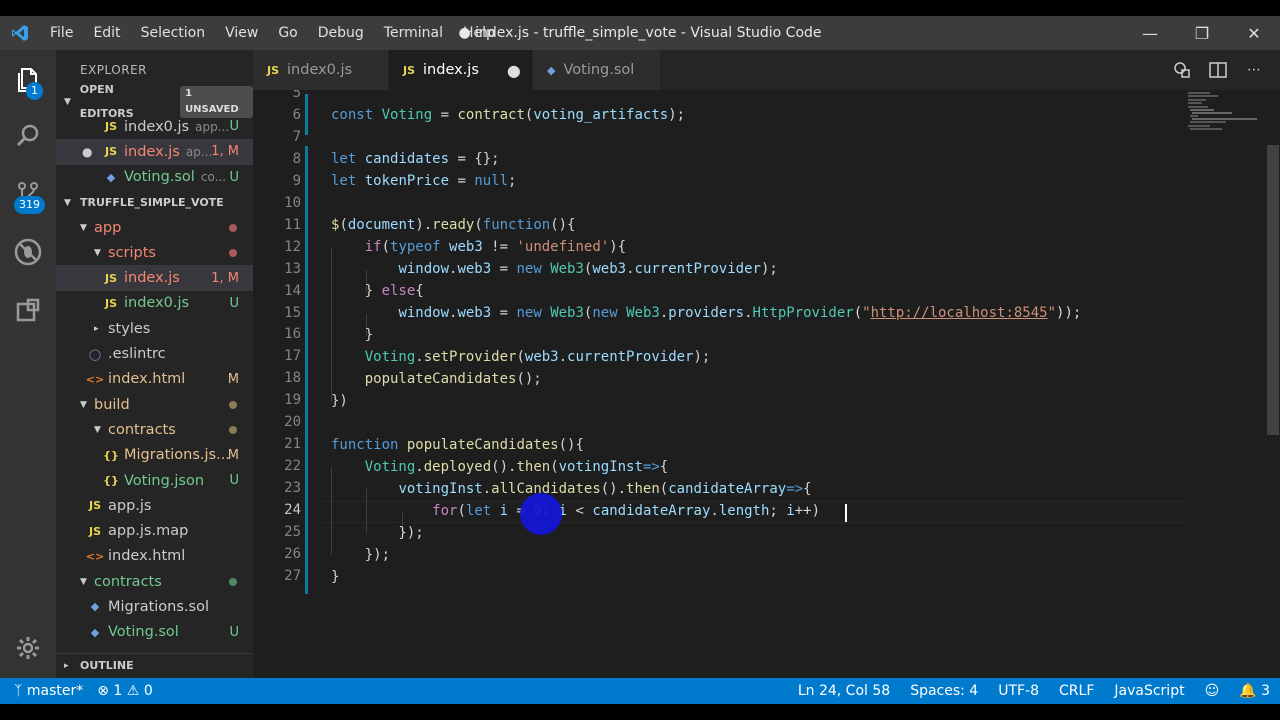 The height and width of the screenshot is (720, 1280). Describe the element at coordinates (154, 556) in the screenshot. I see `tree-file-build-indexhtml: <> index.html` at that location.